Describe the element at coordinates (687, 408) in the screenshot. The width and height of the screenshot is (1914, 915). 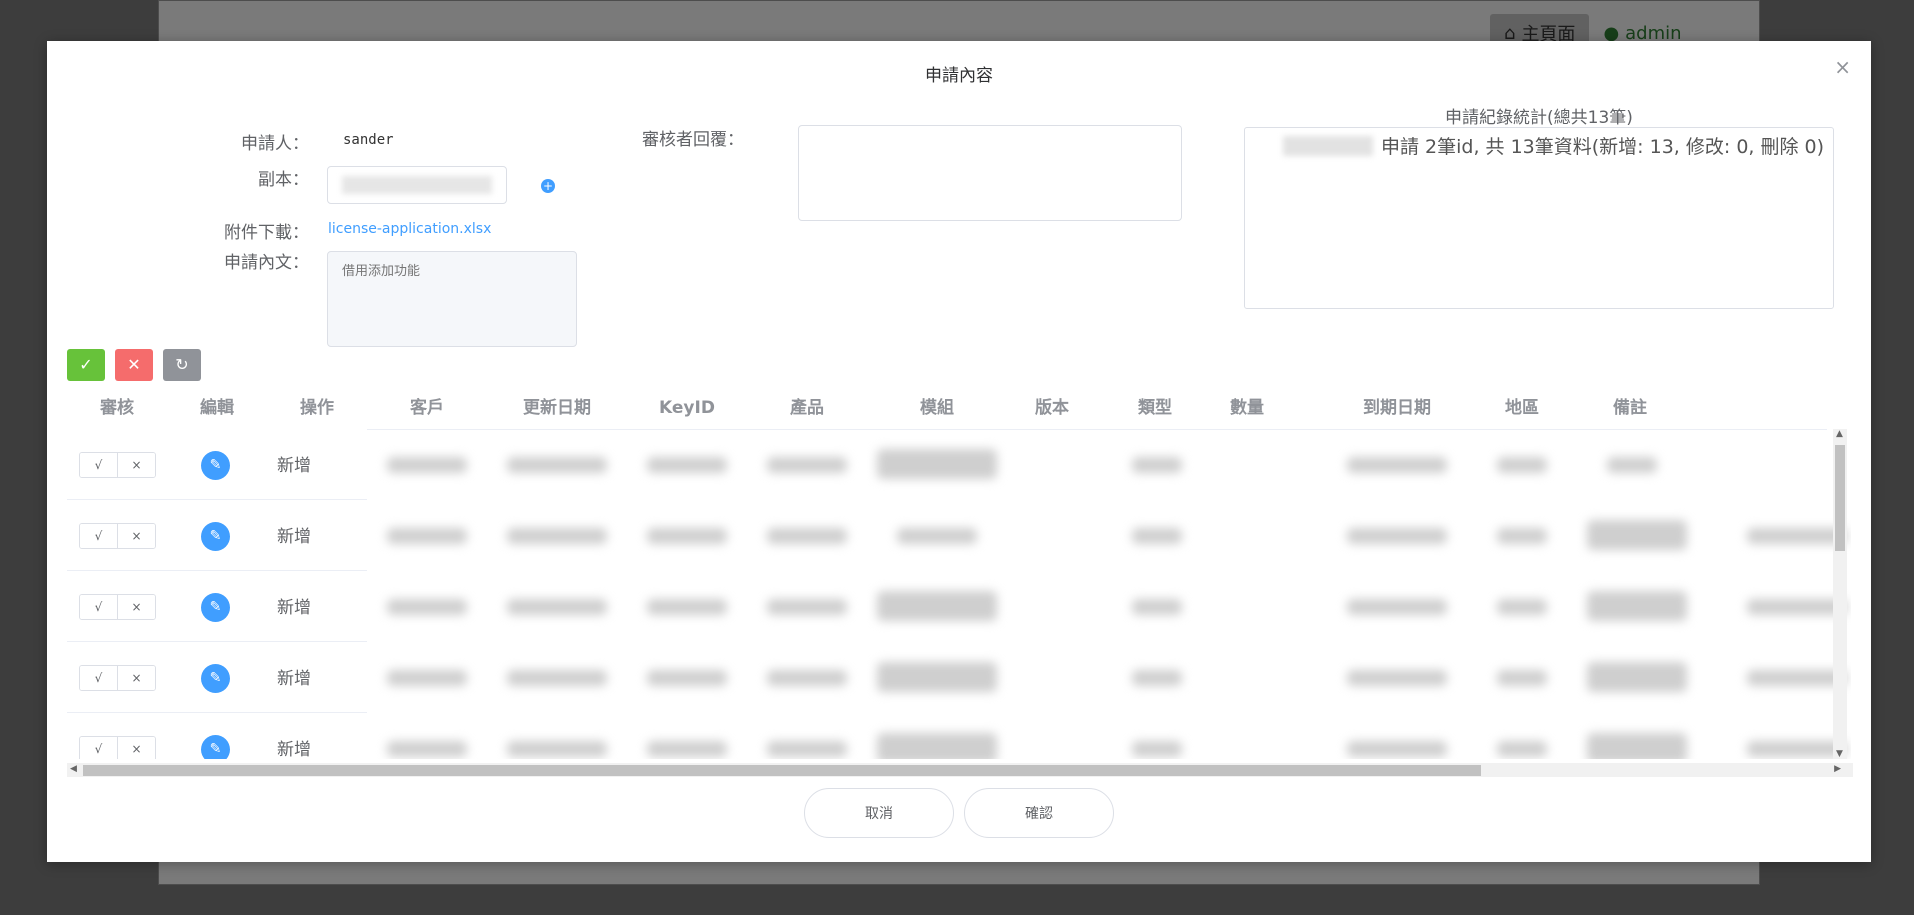
I see `col-keyid: KeyID` at that location.